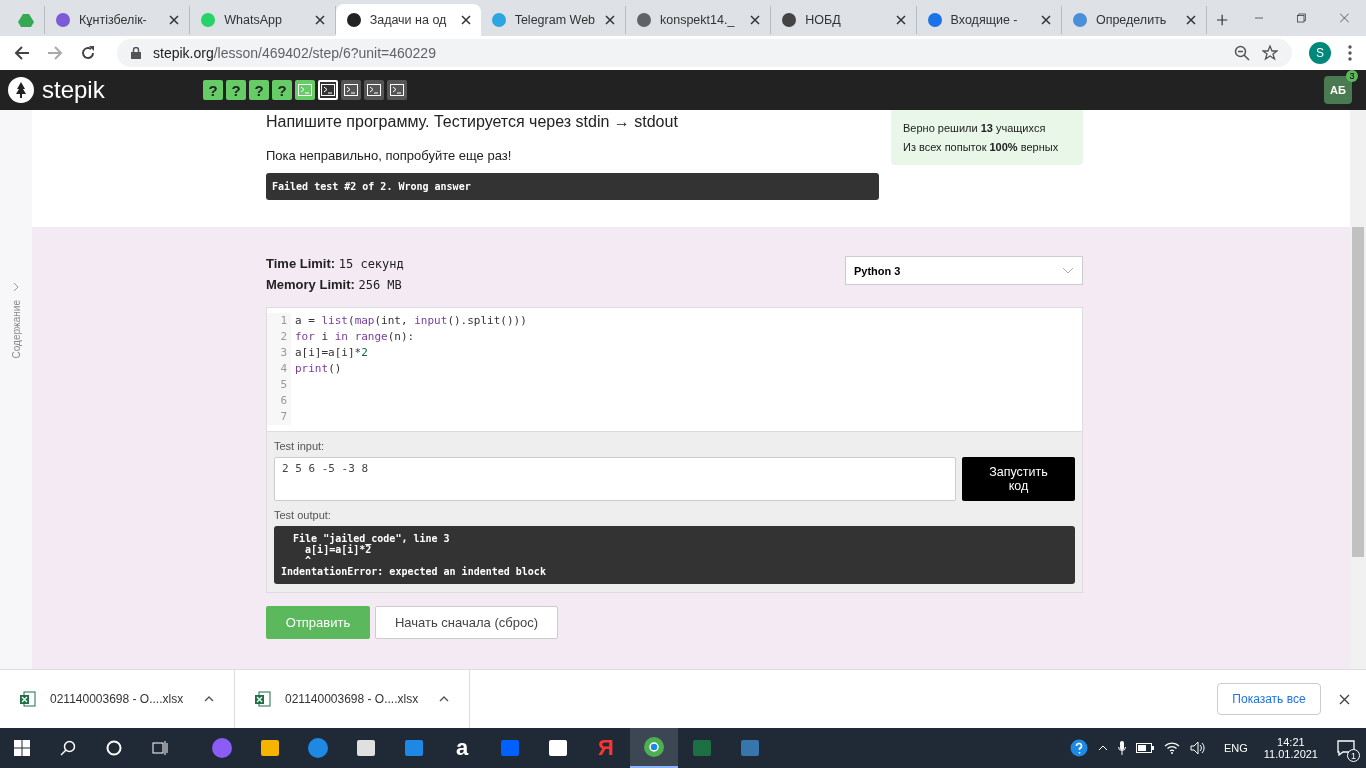  Describe the element at coordinates (1197, 748) in the screenshot. I see `volume-icon` at that location.